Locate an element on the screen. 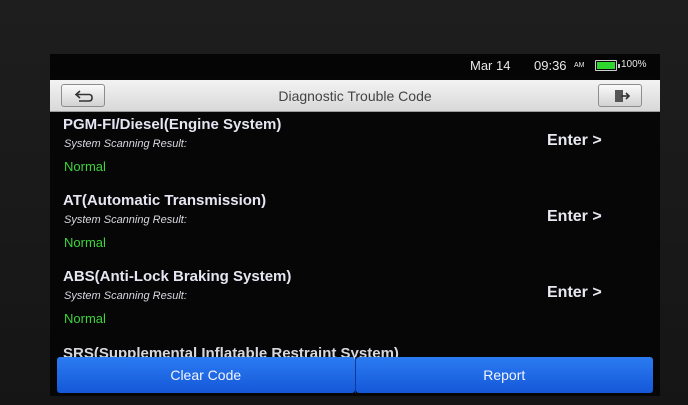 The height and width of the screenshot is (405, 688). status-bar: Mar 14 09:36 AM 100% is located at coordinates (355, 66).